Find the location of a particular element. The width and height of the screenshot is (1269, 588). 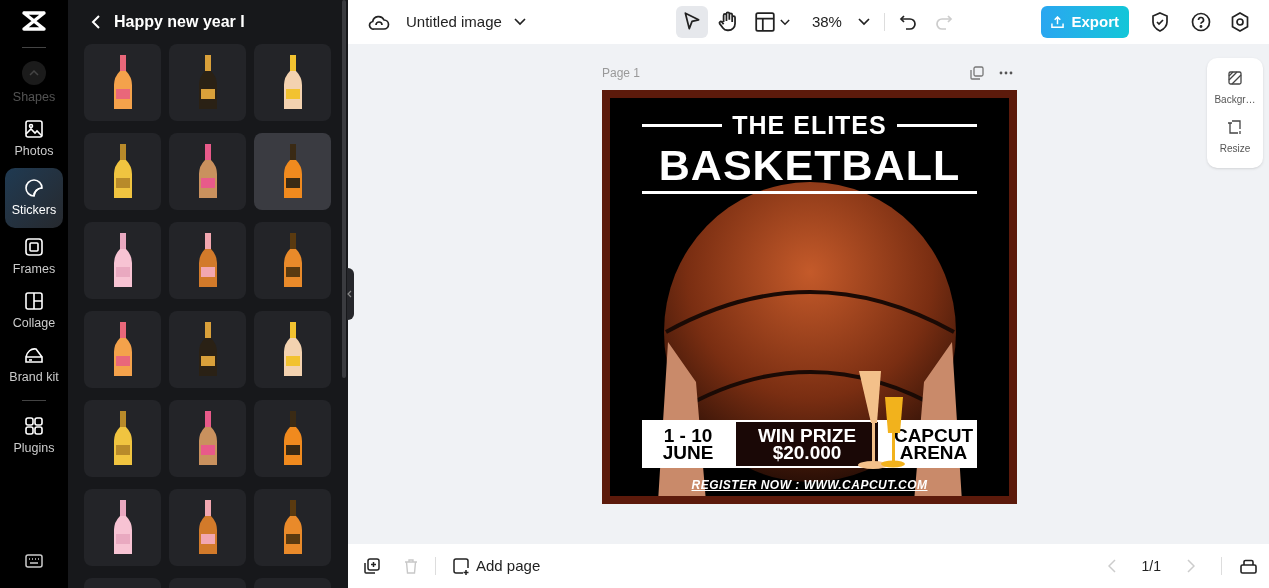

venue-block: CAPCUT ARENA is located at coordinates (928, 444).